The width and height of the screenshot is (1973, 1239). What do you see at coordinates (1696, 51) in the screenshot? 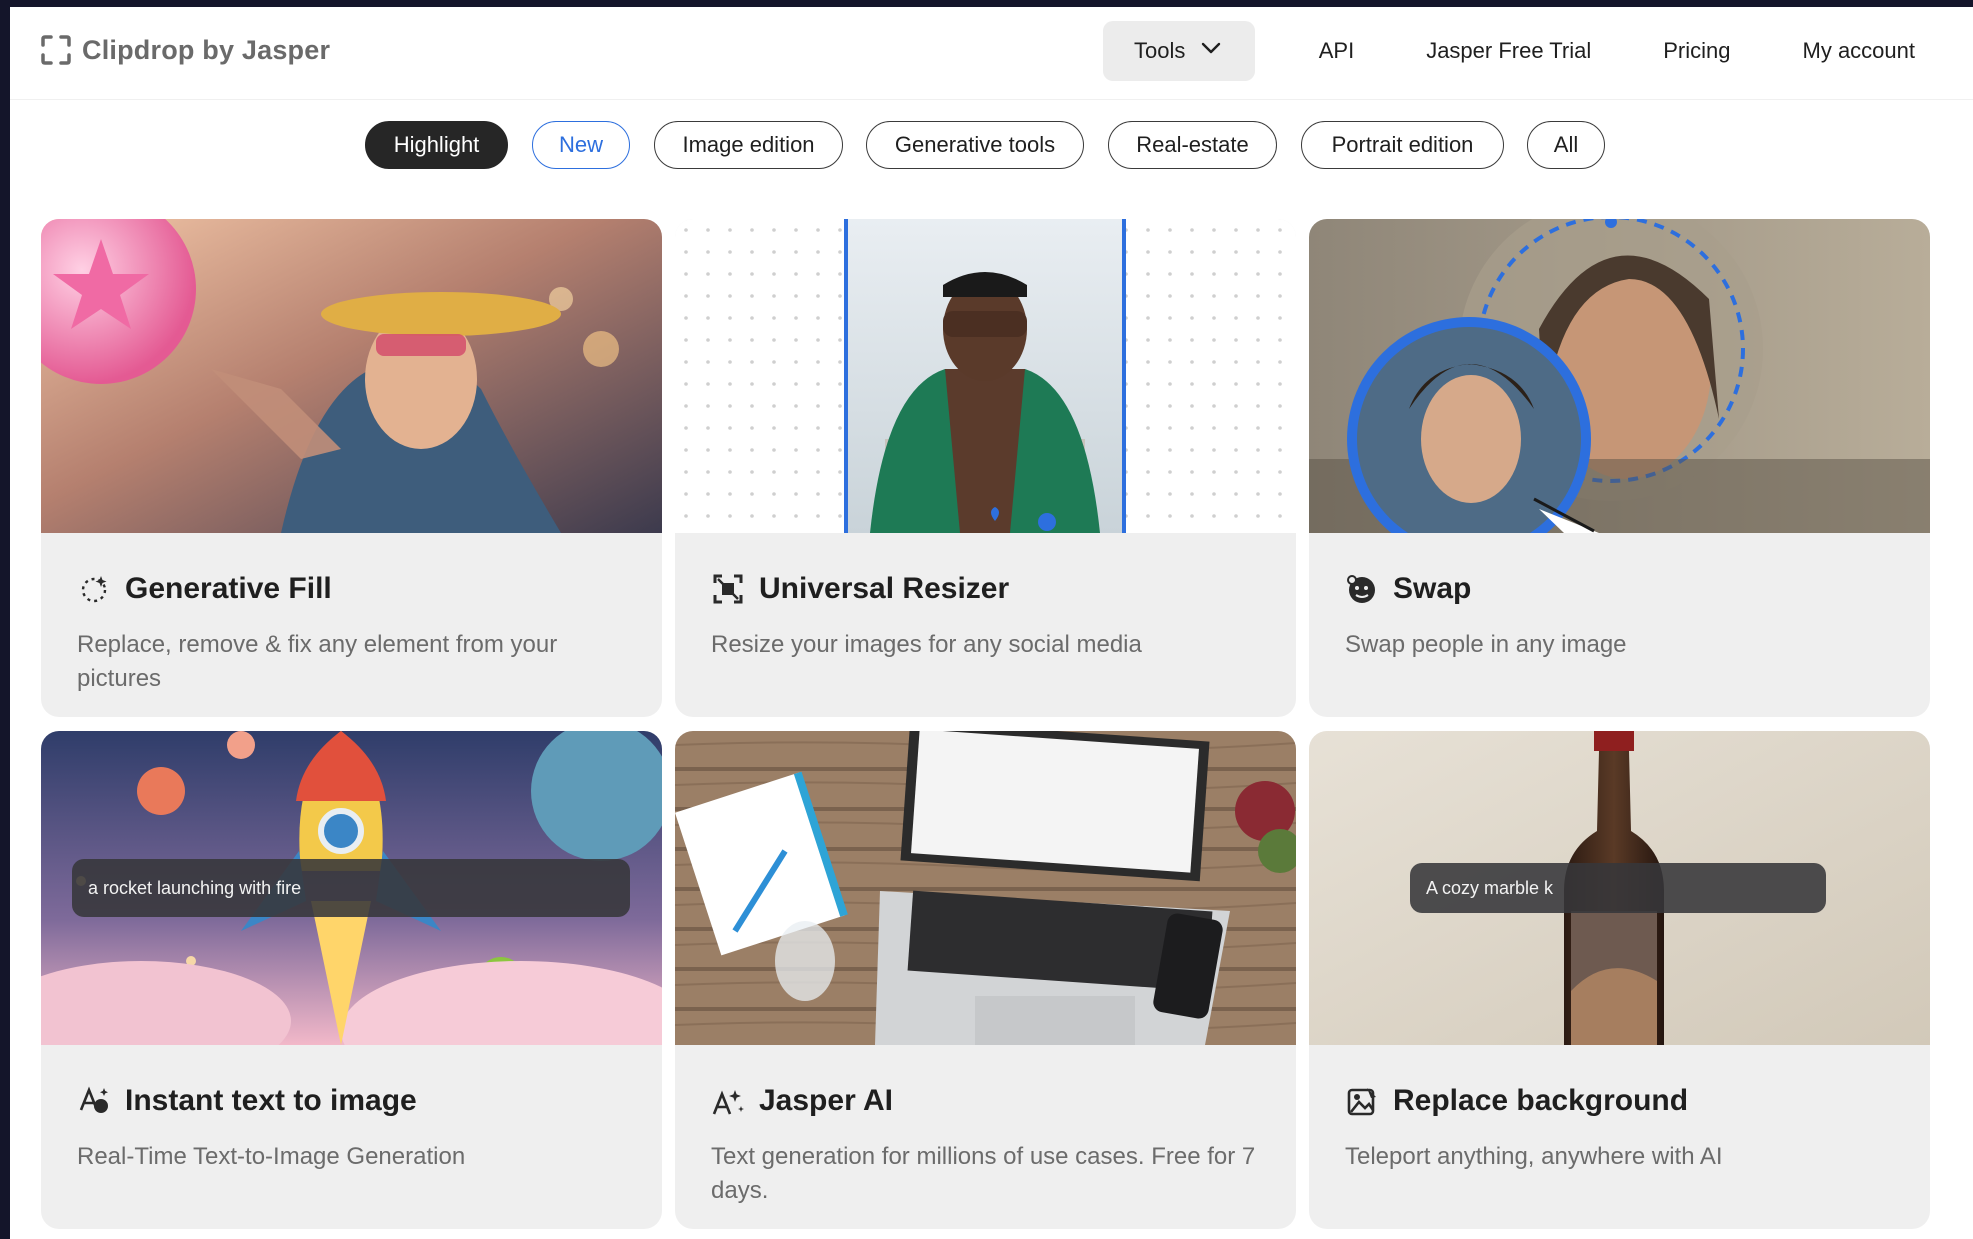
I see `nav-link-pricing: Pricing` at bounding box center [1696, 51].